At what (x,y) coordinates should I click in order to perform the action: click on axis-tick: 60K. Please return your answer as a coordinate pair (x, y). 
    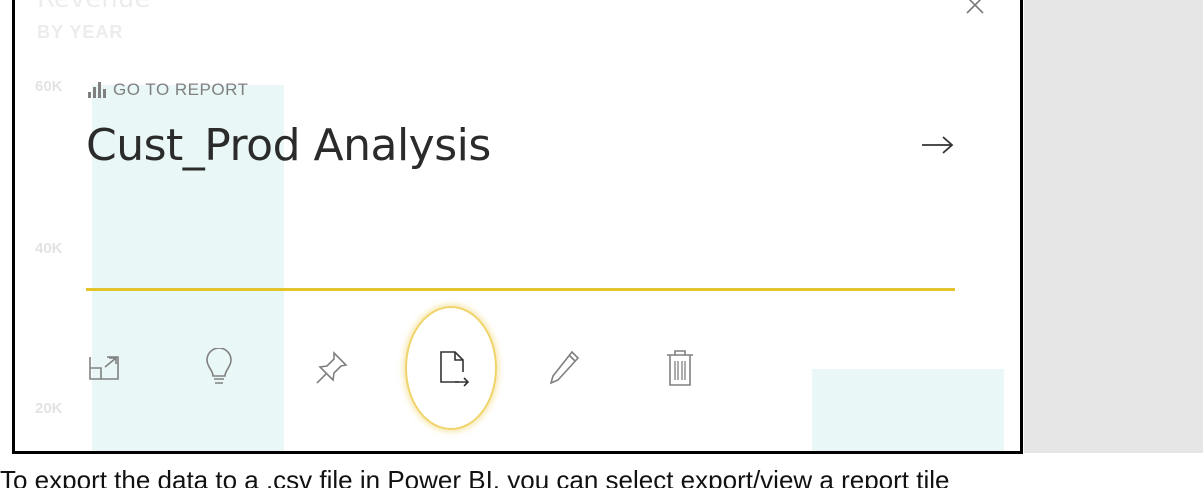
    Looking at the image, I should click on (49, 86).